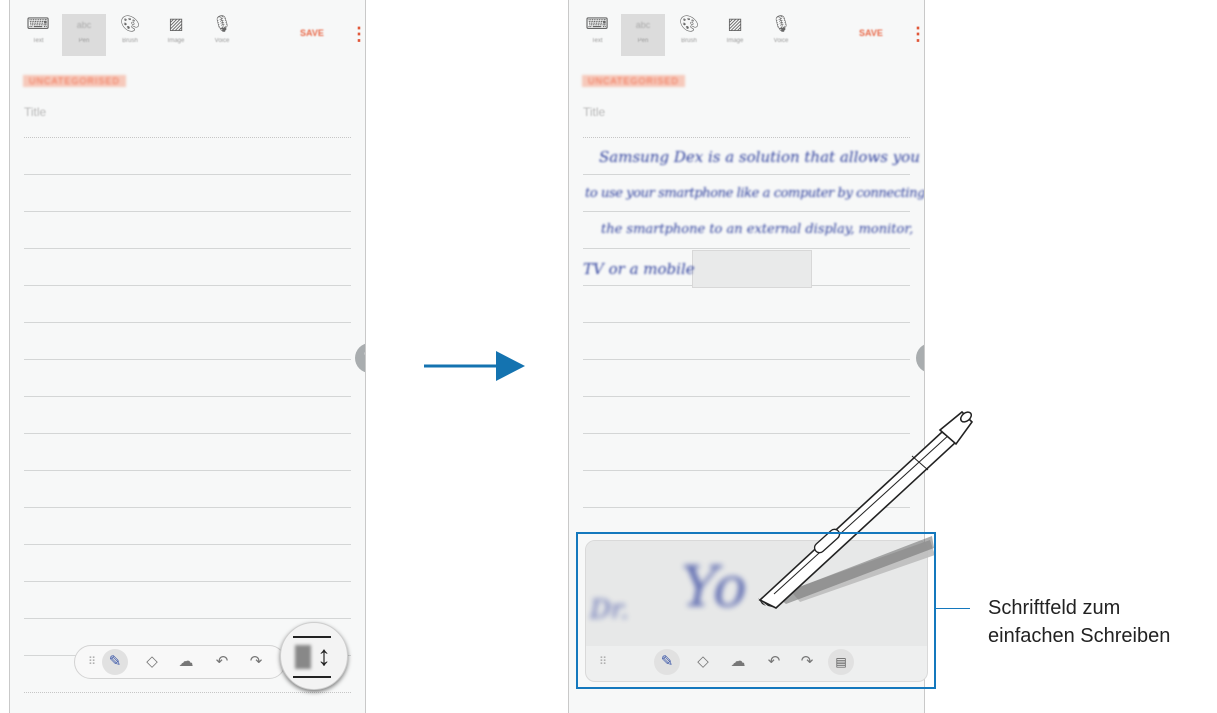  What do you see at coordinates (1079, 622) in the screenshot?
I see `callout-label: Schriftfeld zum einfachen Schreiben` at bounding box center [1079, 622].